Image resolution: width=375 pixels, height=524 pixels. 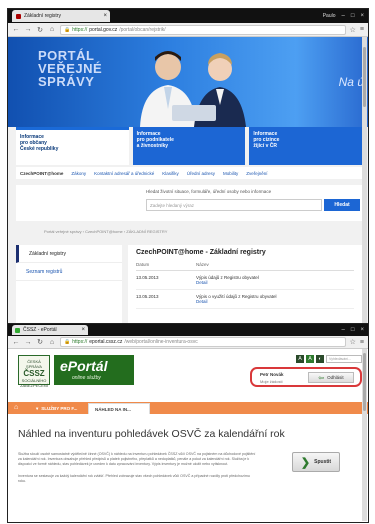 I want to click on contrast-icon: ◐, so click(x=320, y=359).